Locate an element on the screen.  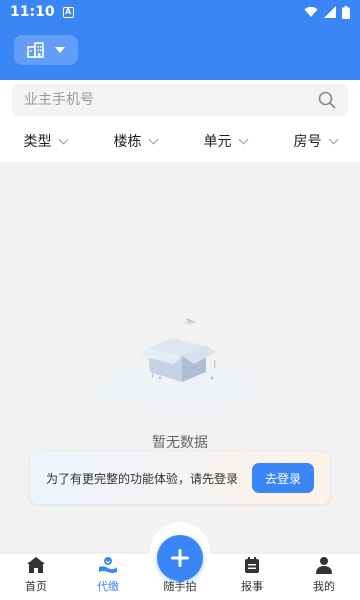
plus-icon is located at coordinates (180, 558).